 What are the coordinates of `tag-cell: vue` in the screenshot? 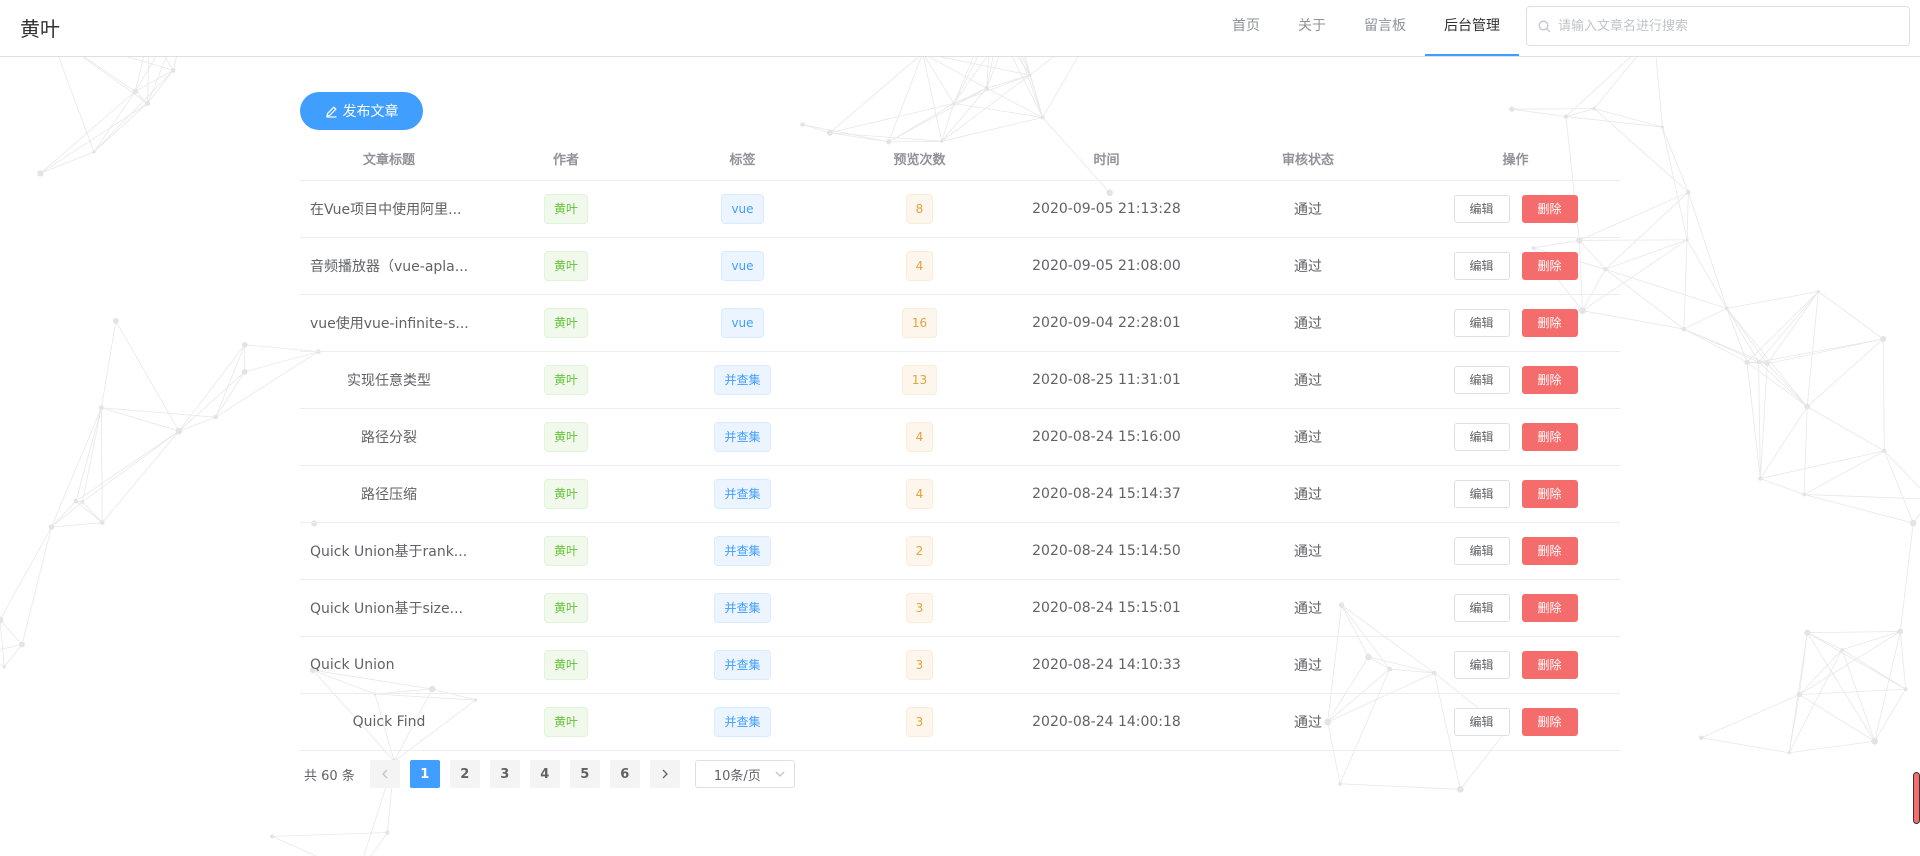 It's located at (742, 323).